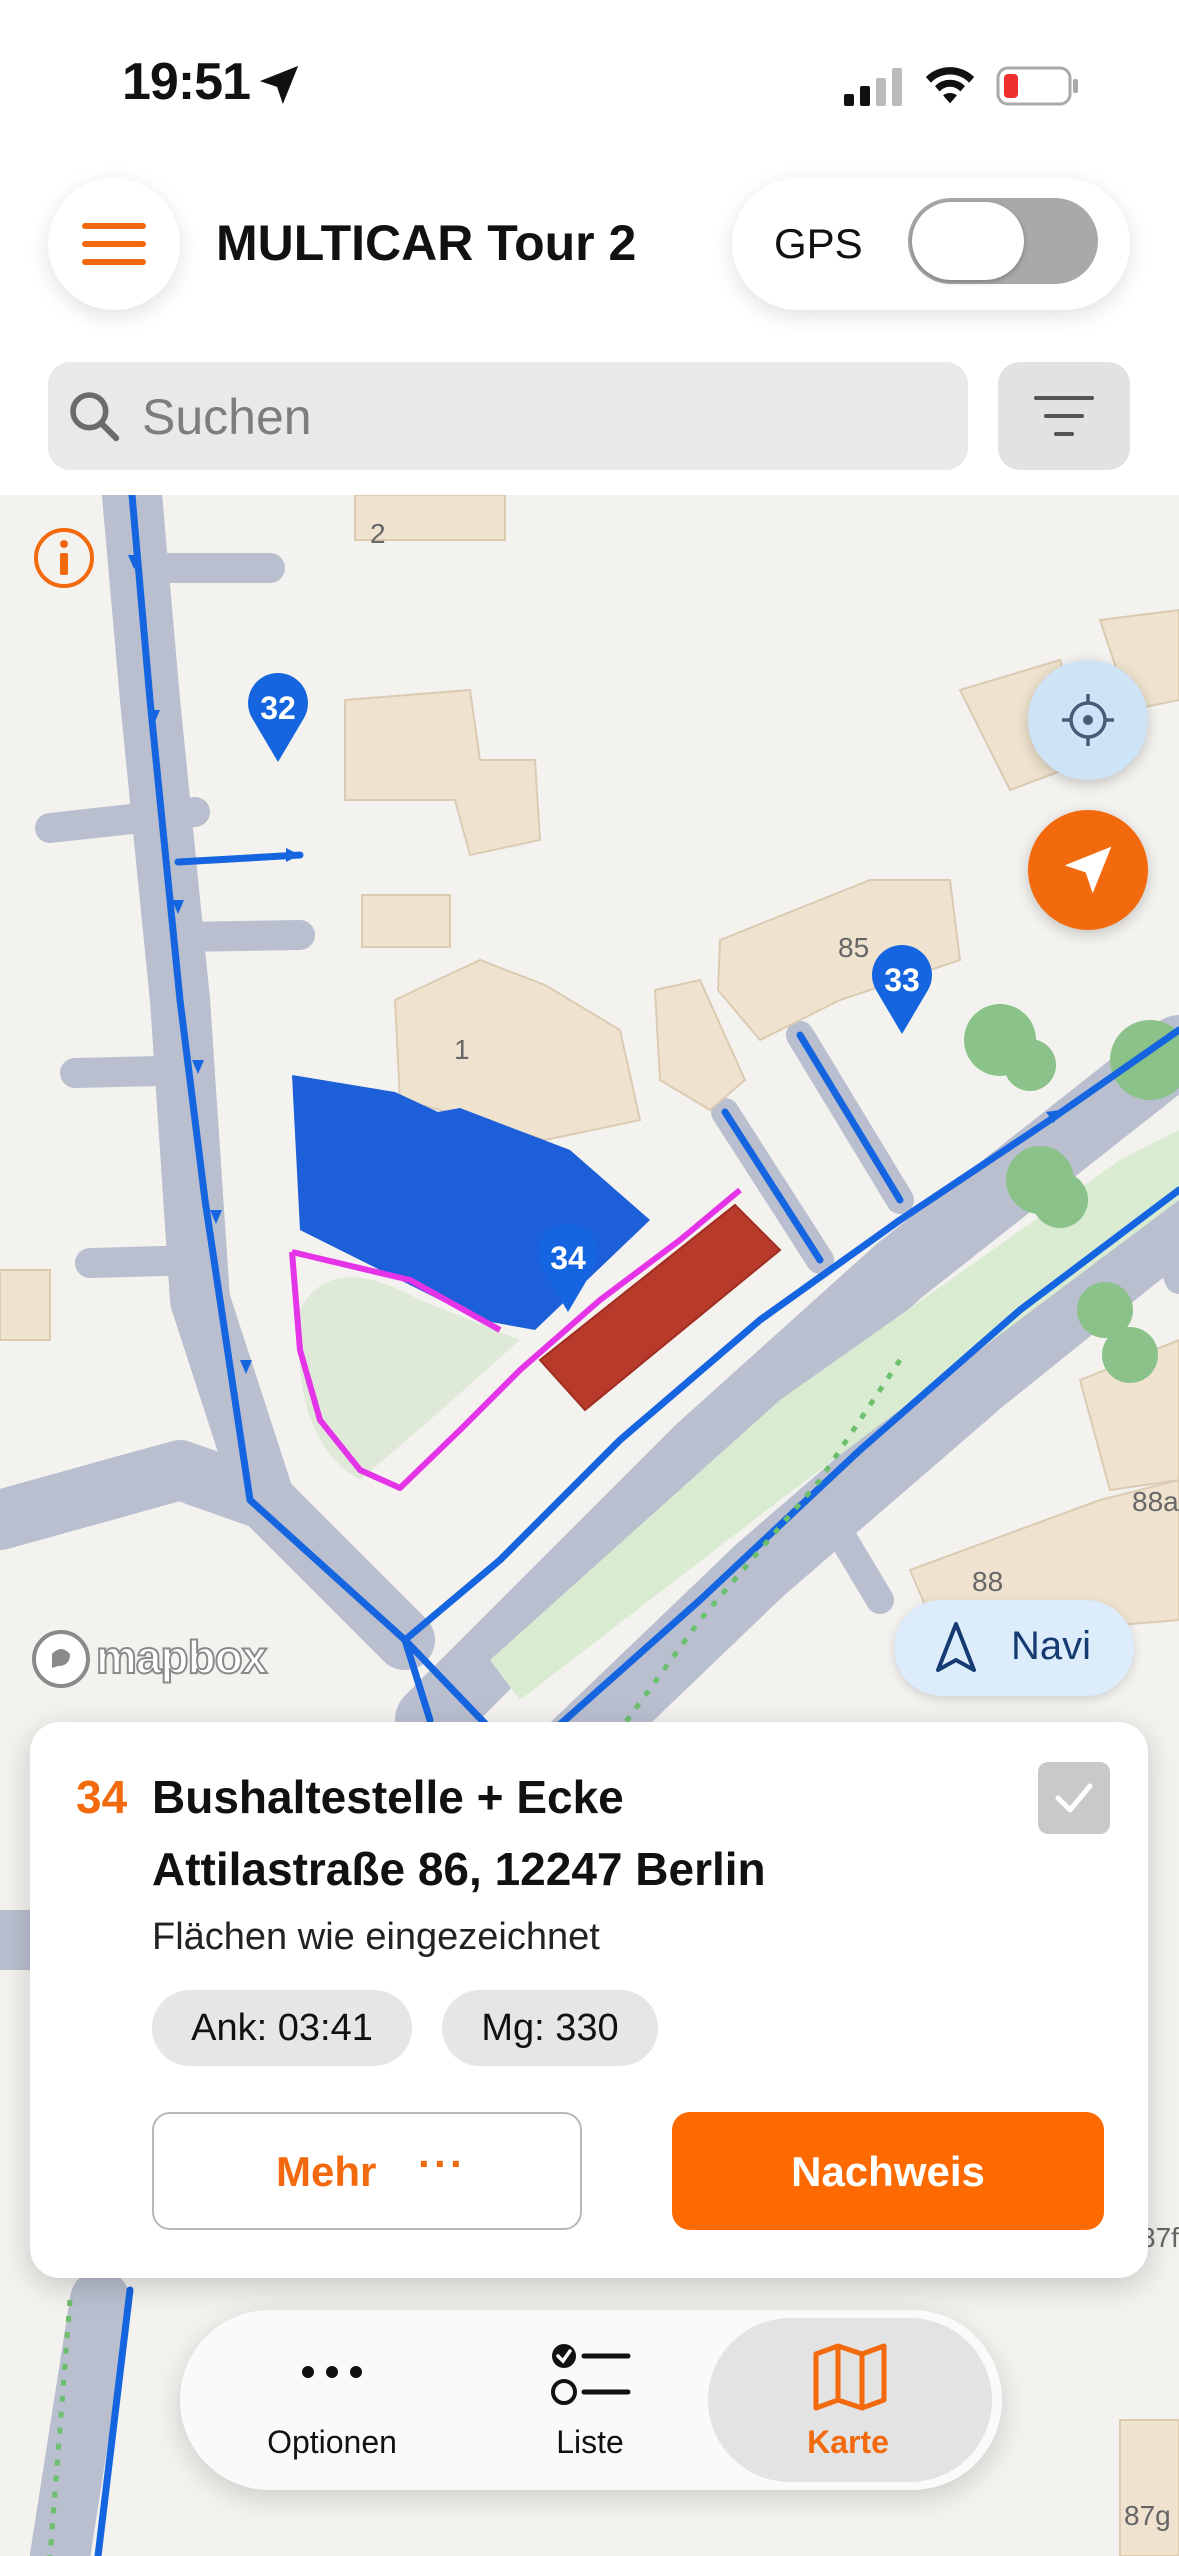 Image resolution: width=1179 pixels, height=2556 pixels. I want to click on navigation-button, so click(1088, 870).